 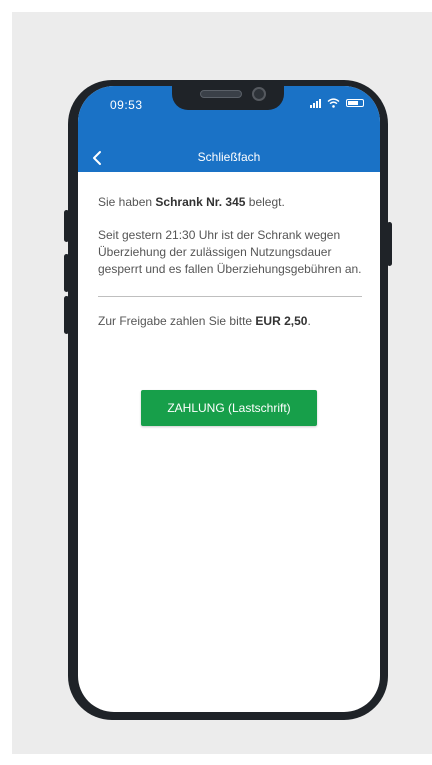 What do you see at coordinates (315, 103) in the screenshot?
I see `signal-bars-icon` at bounding box center [315, 103].